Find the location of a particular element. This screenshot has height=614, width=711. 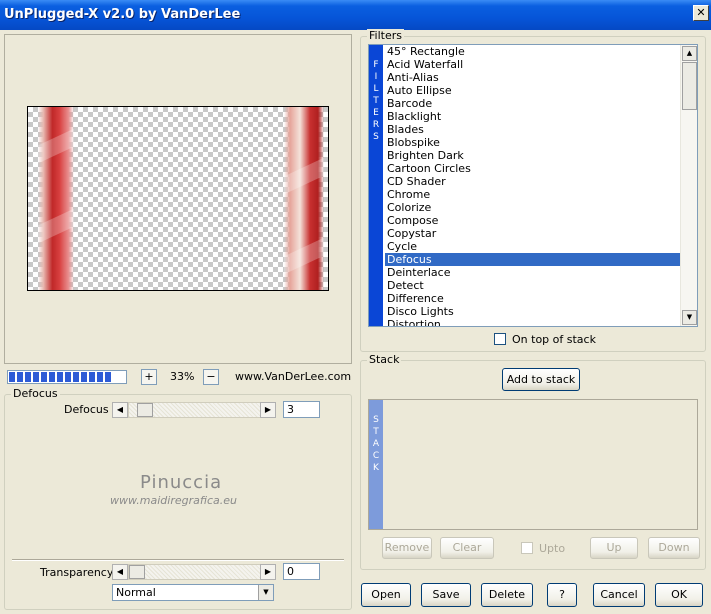

add-to-stack-button: Add to stack is located at coordinates (541, 379).